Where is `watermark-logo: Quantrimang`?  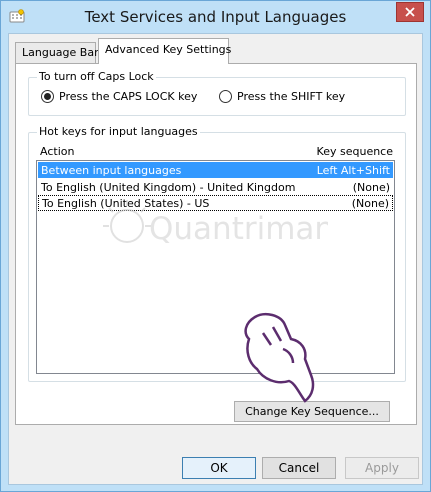
watermark-logo: Quantrimang is located at coordinates (215, 223).